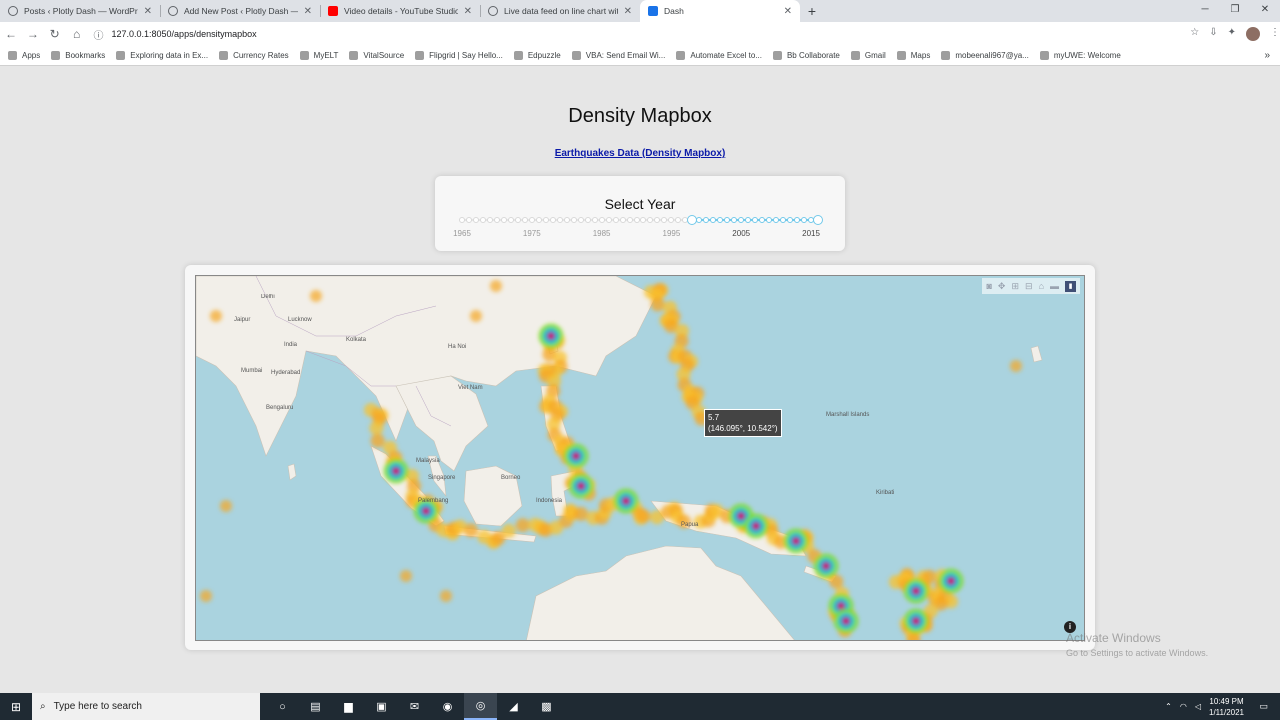  I want to click on cortana-icon: ○, so click(282, 706).